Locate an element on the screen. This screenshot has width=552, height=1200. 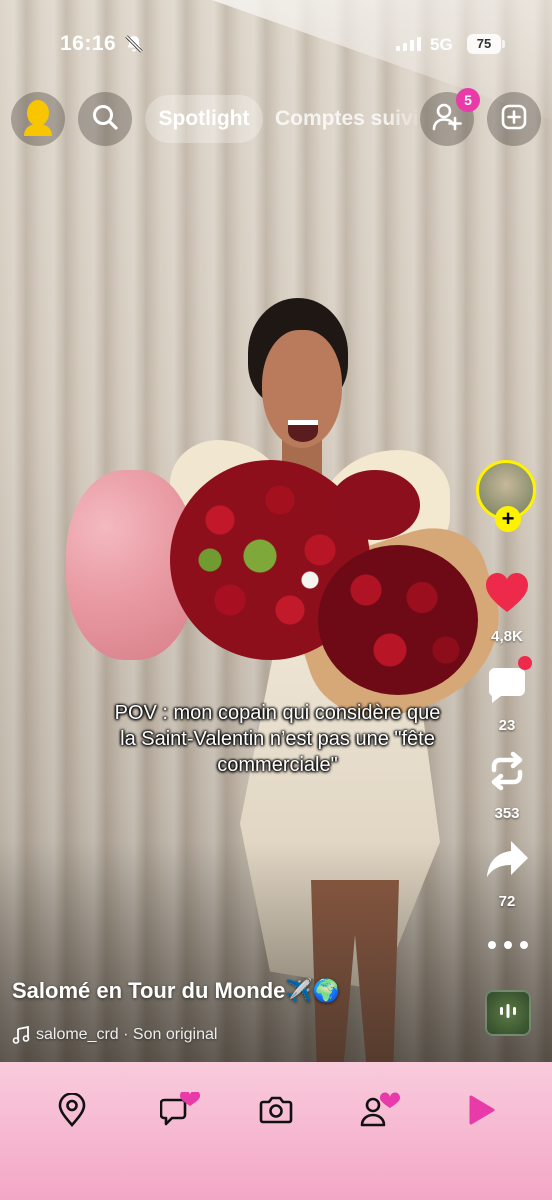
sound-wave-icon is located at coordinates (508, 1013).